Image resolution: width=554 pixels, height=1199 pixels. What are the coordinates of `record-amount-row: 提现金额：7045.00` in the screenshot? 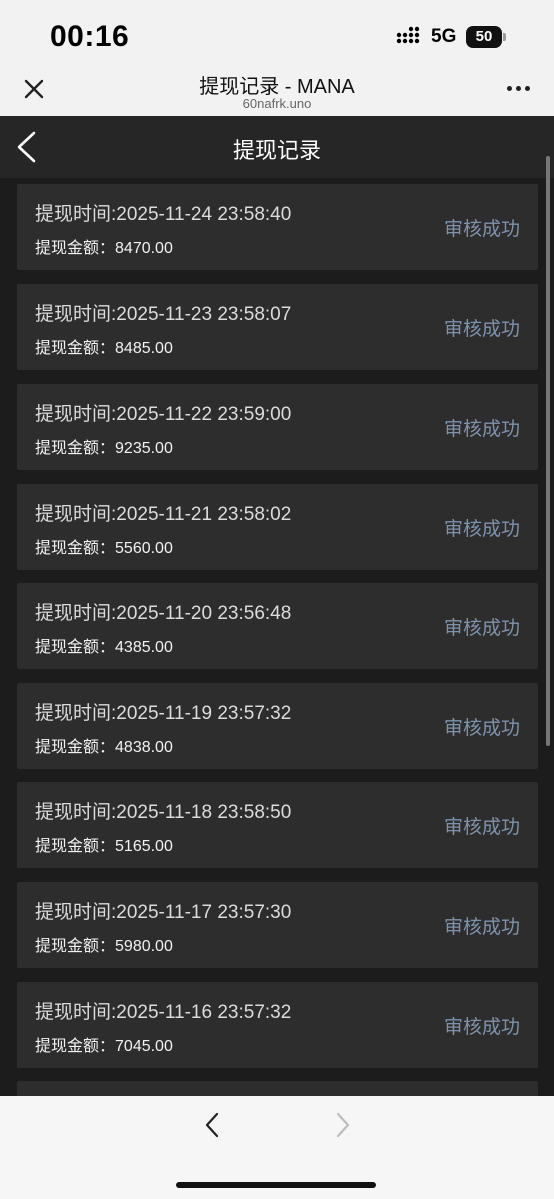 It's located at (104, 1044).